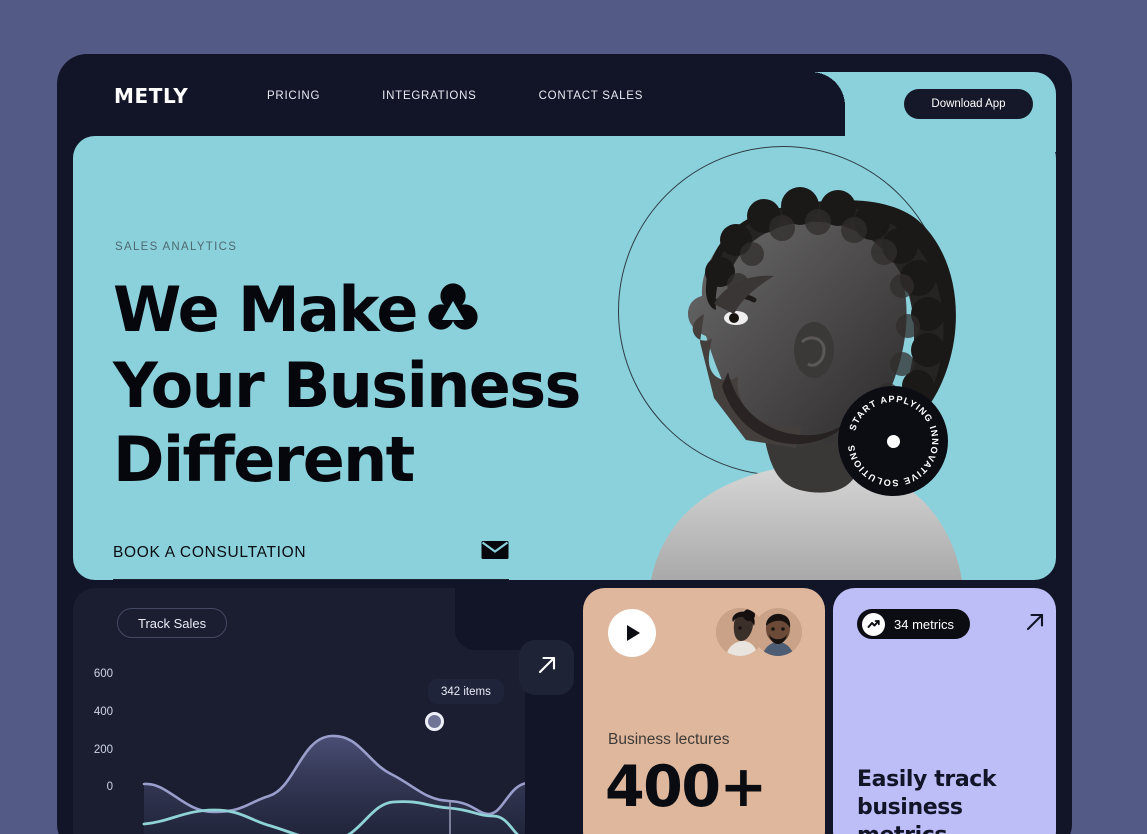 The height and width of the screenshot is (834, 1147). Describe the element at coordinates (873, 624) in the screenshot. I see `trend-line-icon` at that location.